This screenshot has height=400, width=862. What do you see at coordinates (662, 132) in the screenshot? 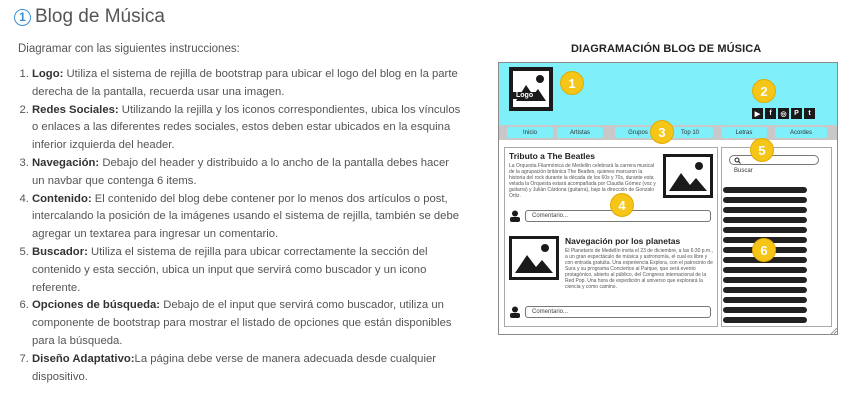
I see `callout-badge-3: 3` at bounding box center [662, 132].